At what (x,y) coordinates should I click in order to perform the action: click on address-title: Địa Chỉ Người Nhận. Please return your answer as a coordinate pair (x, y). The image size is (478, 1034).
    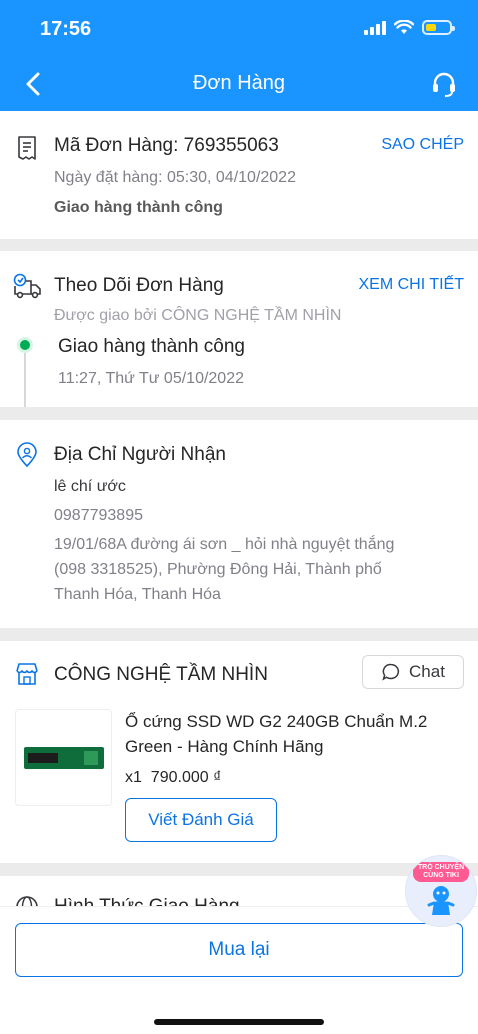
    Looking at the image, I should click on (140, 454).